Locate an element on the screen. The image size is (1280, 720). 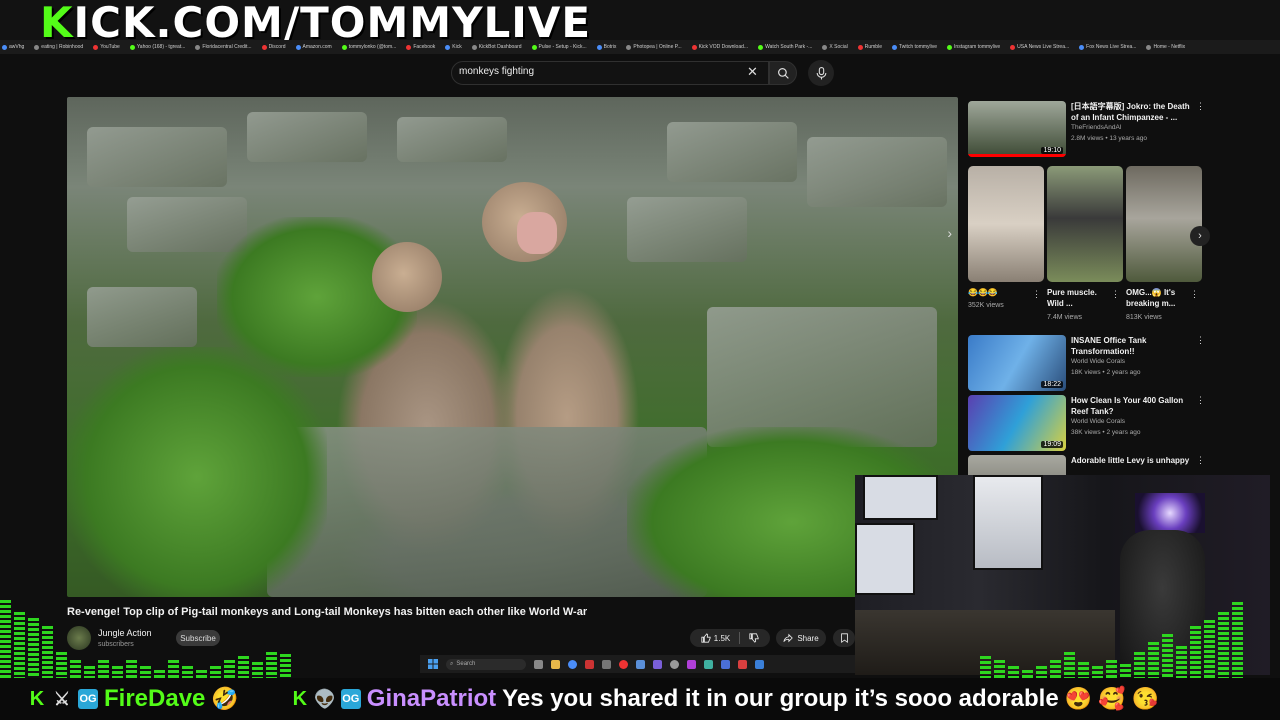
like-count: 1.5K is located at coordinates (722, 638).